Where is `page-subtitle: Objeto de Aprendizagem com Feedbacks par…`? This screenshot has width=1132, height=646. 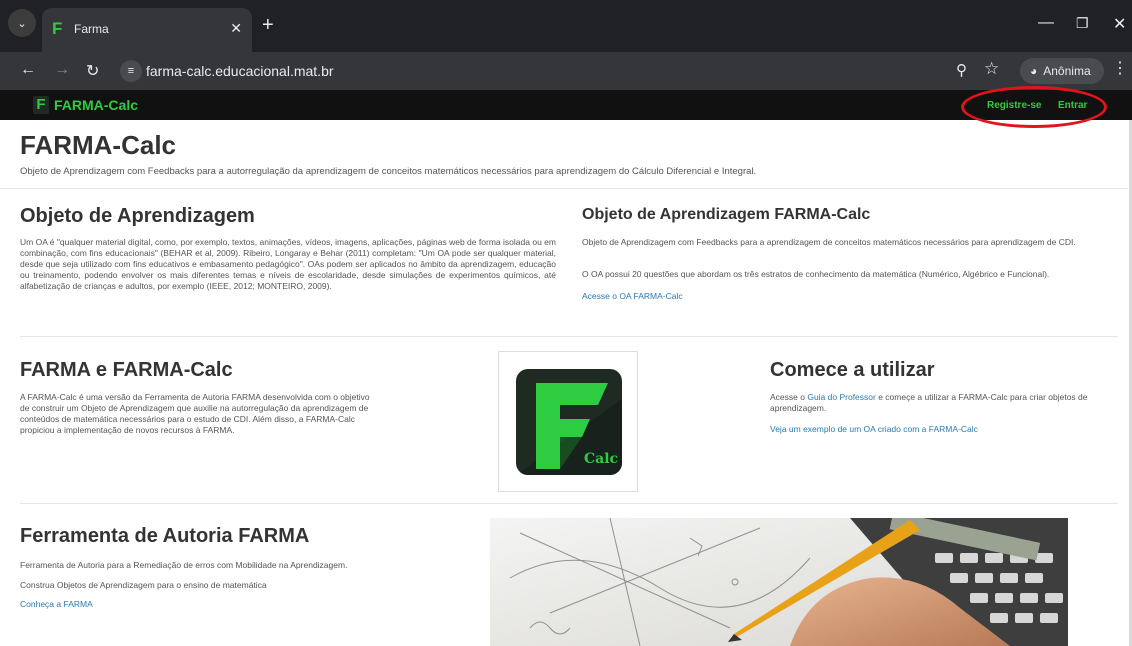
page-subtitle: Objeto de Aprendizagem com Feedbacks par… is located at coordinates (388, 171).